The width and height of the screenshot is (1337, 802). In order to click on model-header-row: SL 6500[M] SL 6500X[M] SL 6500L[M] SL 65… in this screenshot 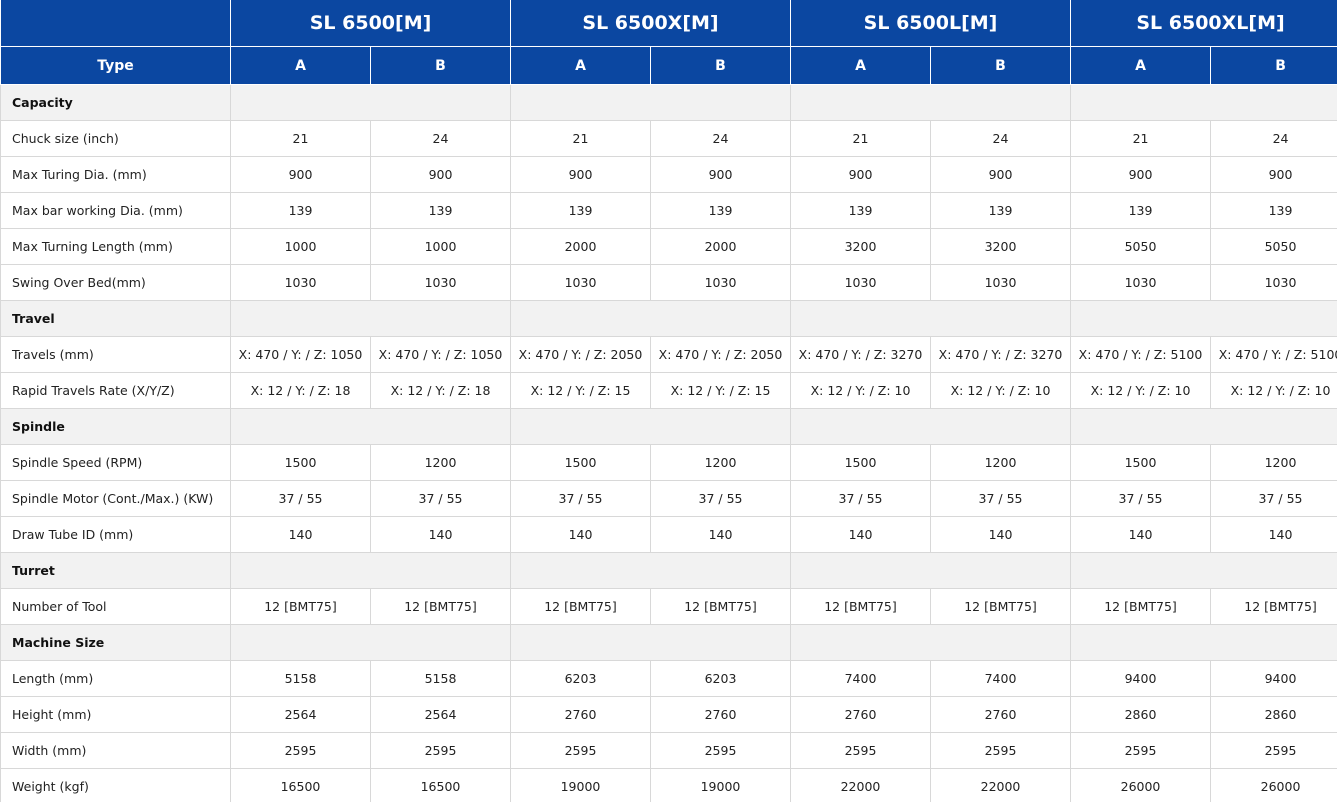, I will do `click(668, 23)`.